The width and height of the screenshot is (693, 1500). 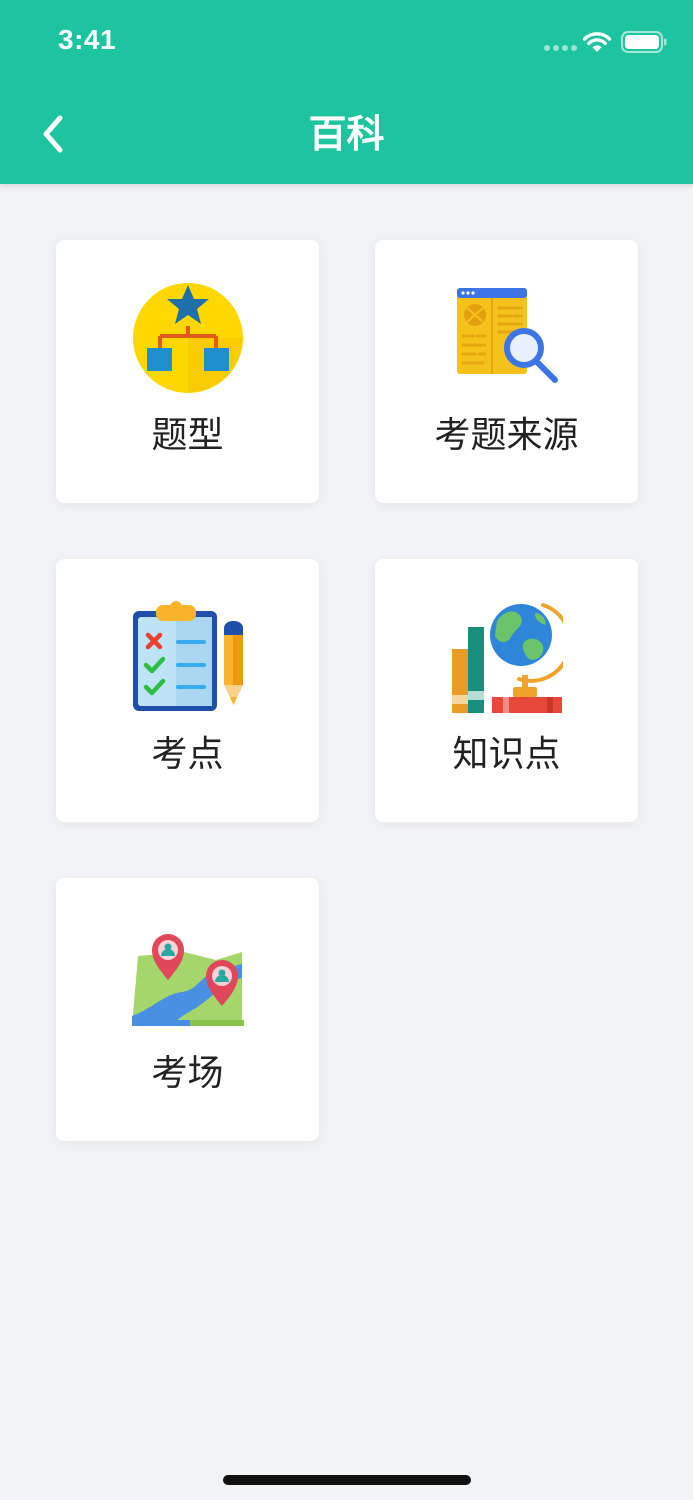 What do you see at coordinates (507, 658) in the screenshot?
I see `books-globe-icon` at bounding box center [507, 658].